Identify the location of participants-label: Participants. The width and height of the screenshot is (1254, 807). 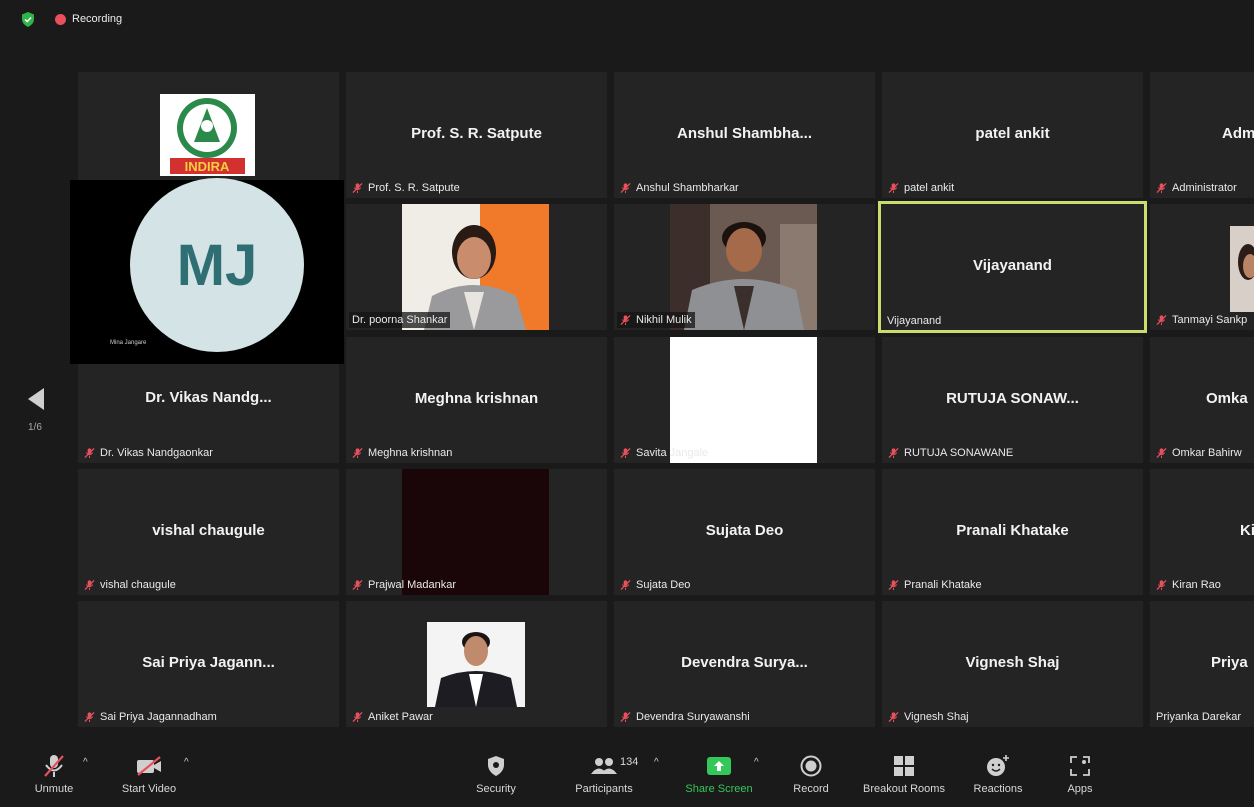
(604, 789).